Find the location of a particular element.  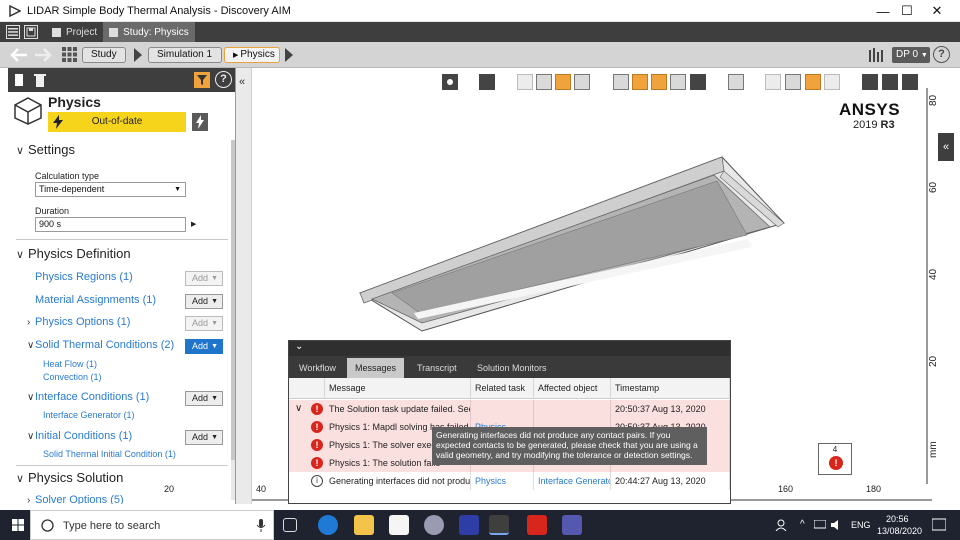

select-edge-icon is located at coordinates (659, 82).